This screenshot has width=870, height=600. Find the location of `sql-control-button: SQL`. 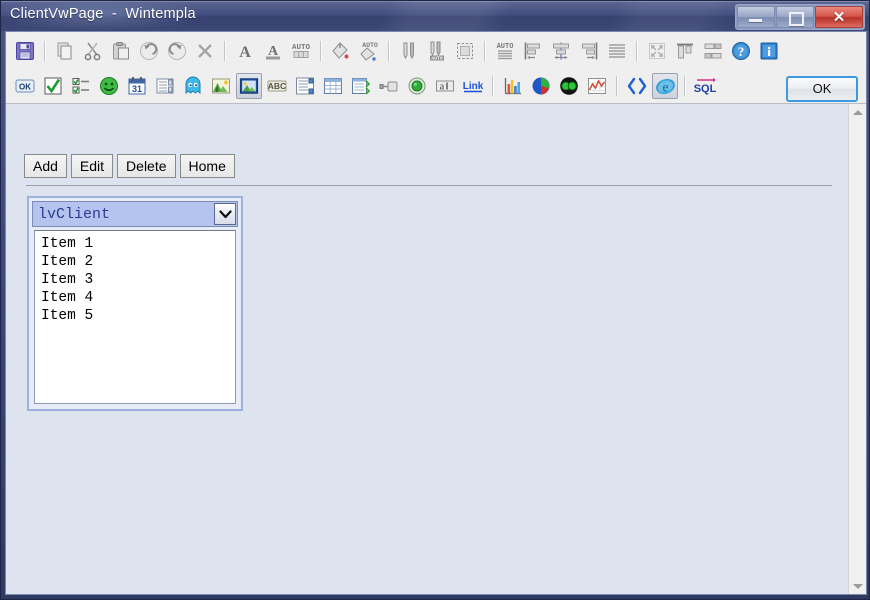

sql-control-button: SQL is located at coordinates (705, 86).